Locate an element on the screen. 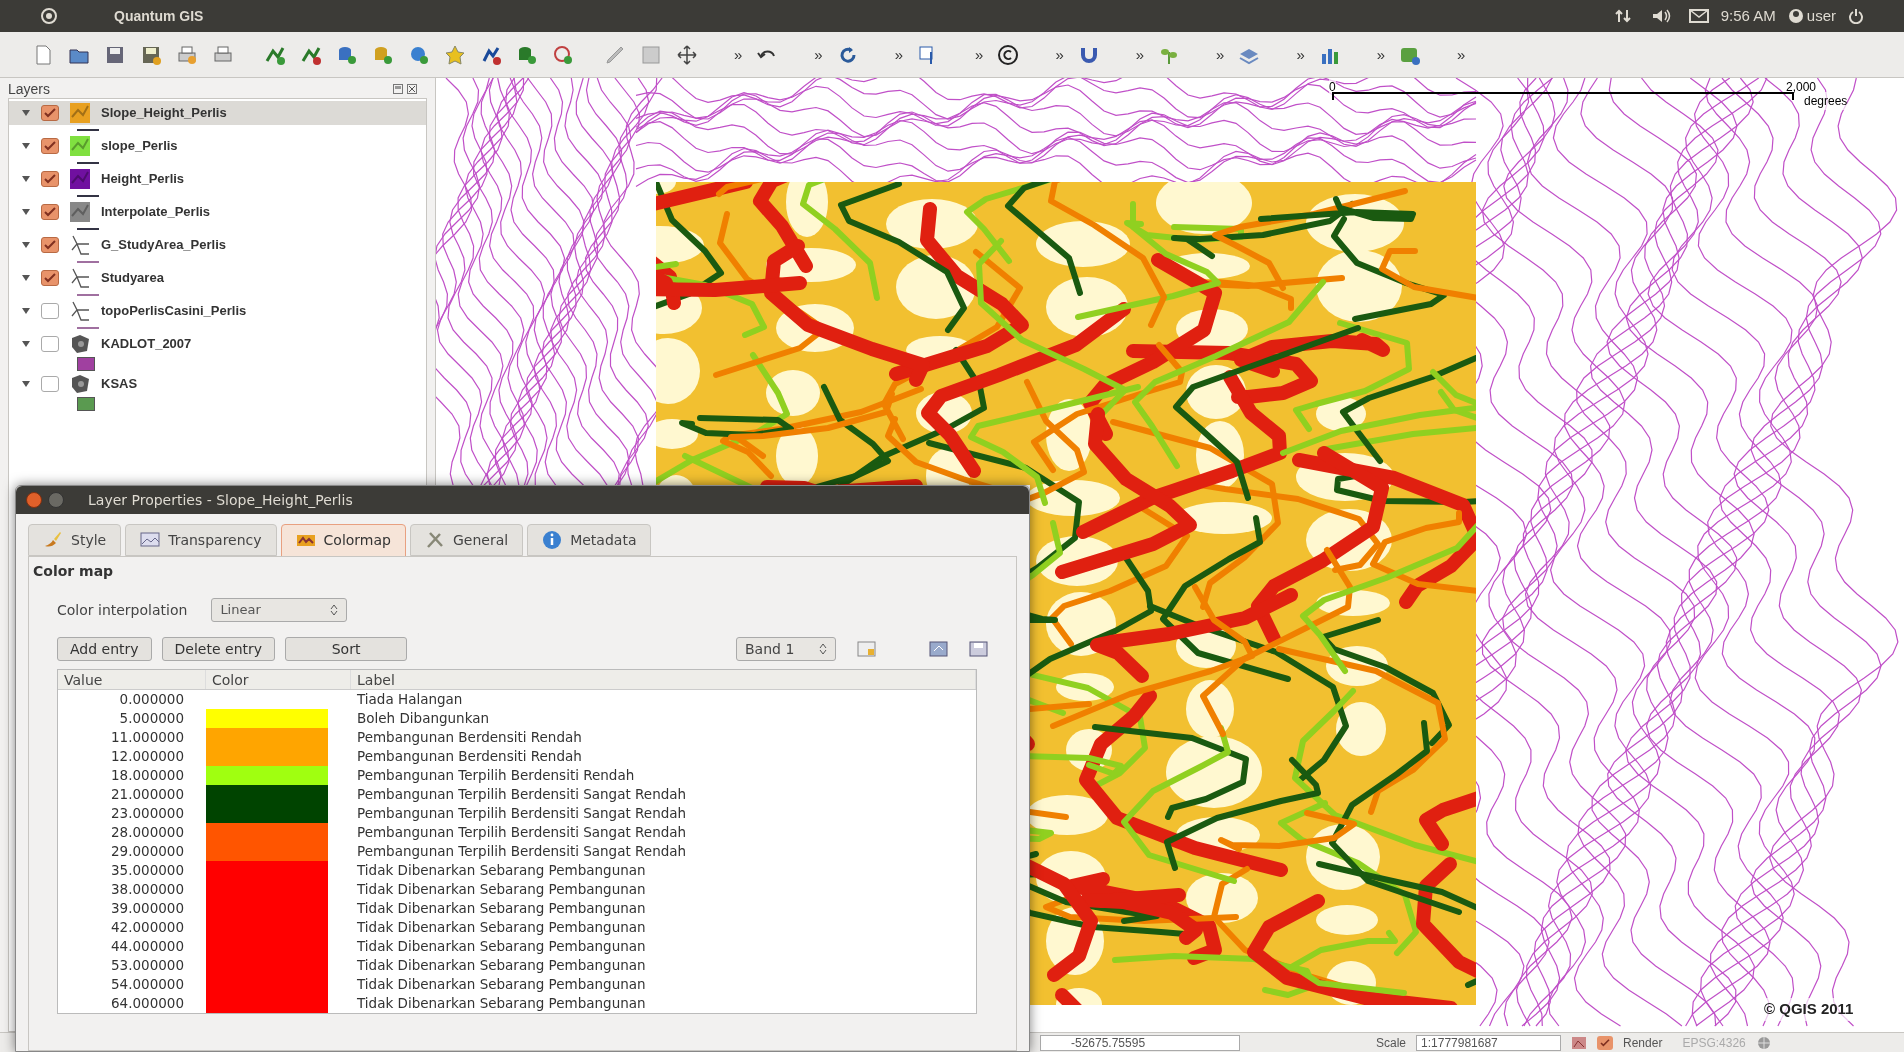  minimize-button is located at coordinates (56, 500).